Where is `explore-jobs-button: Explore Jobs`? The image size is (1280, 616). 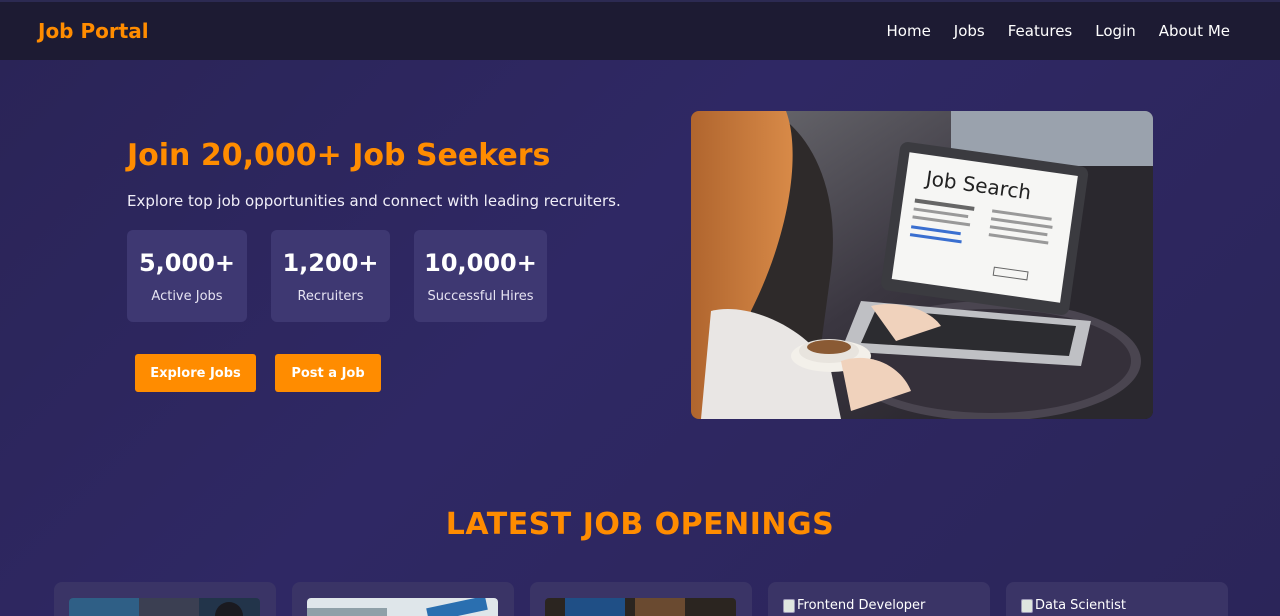
explore-jobs-button: Explore Jobs is located at coordinates (195, 373).